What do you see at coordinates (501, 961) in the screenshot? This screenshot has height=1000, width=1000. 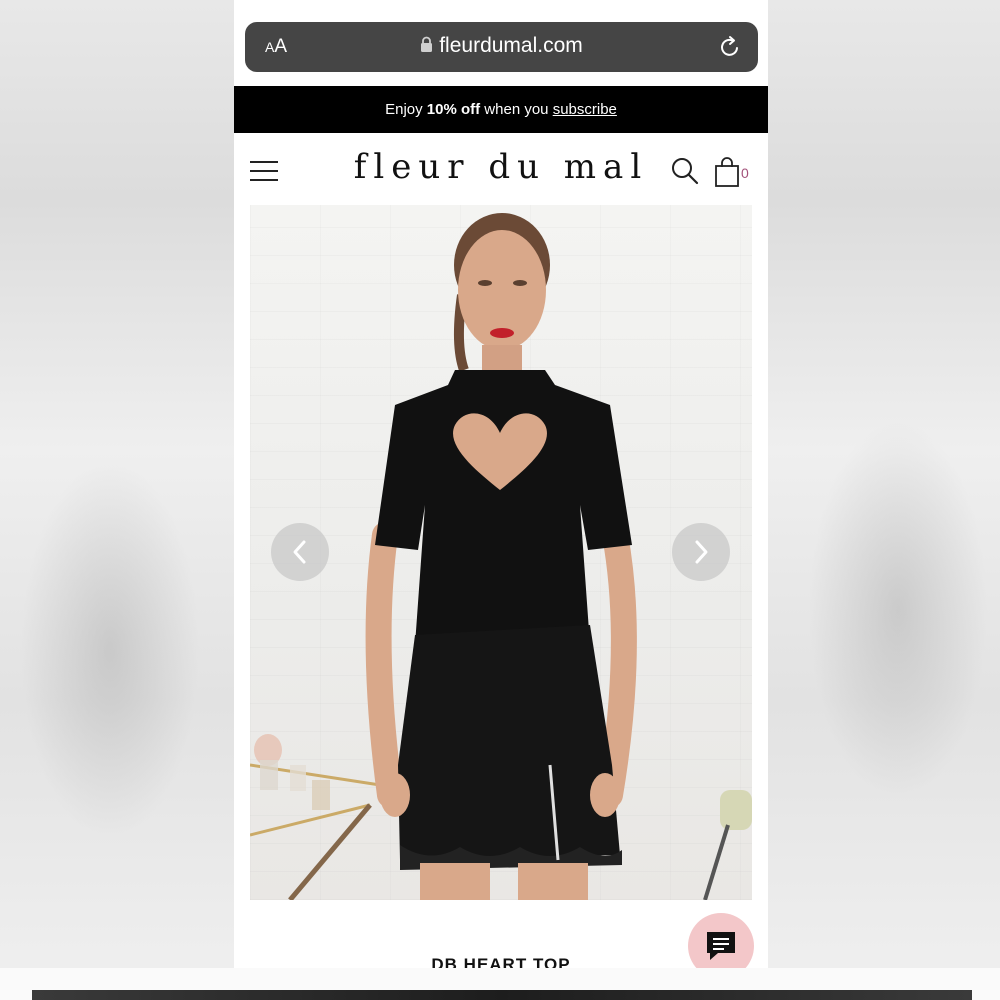 I see `product-title: DB HEART TOP` at bounding box center [501, 961].